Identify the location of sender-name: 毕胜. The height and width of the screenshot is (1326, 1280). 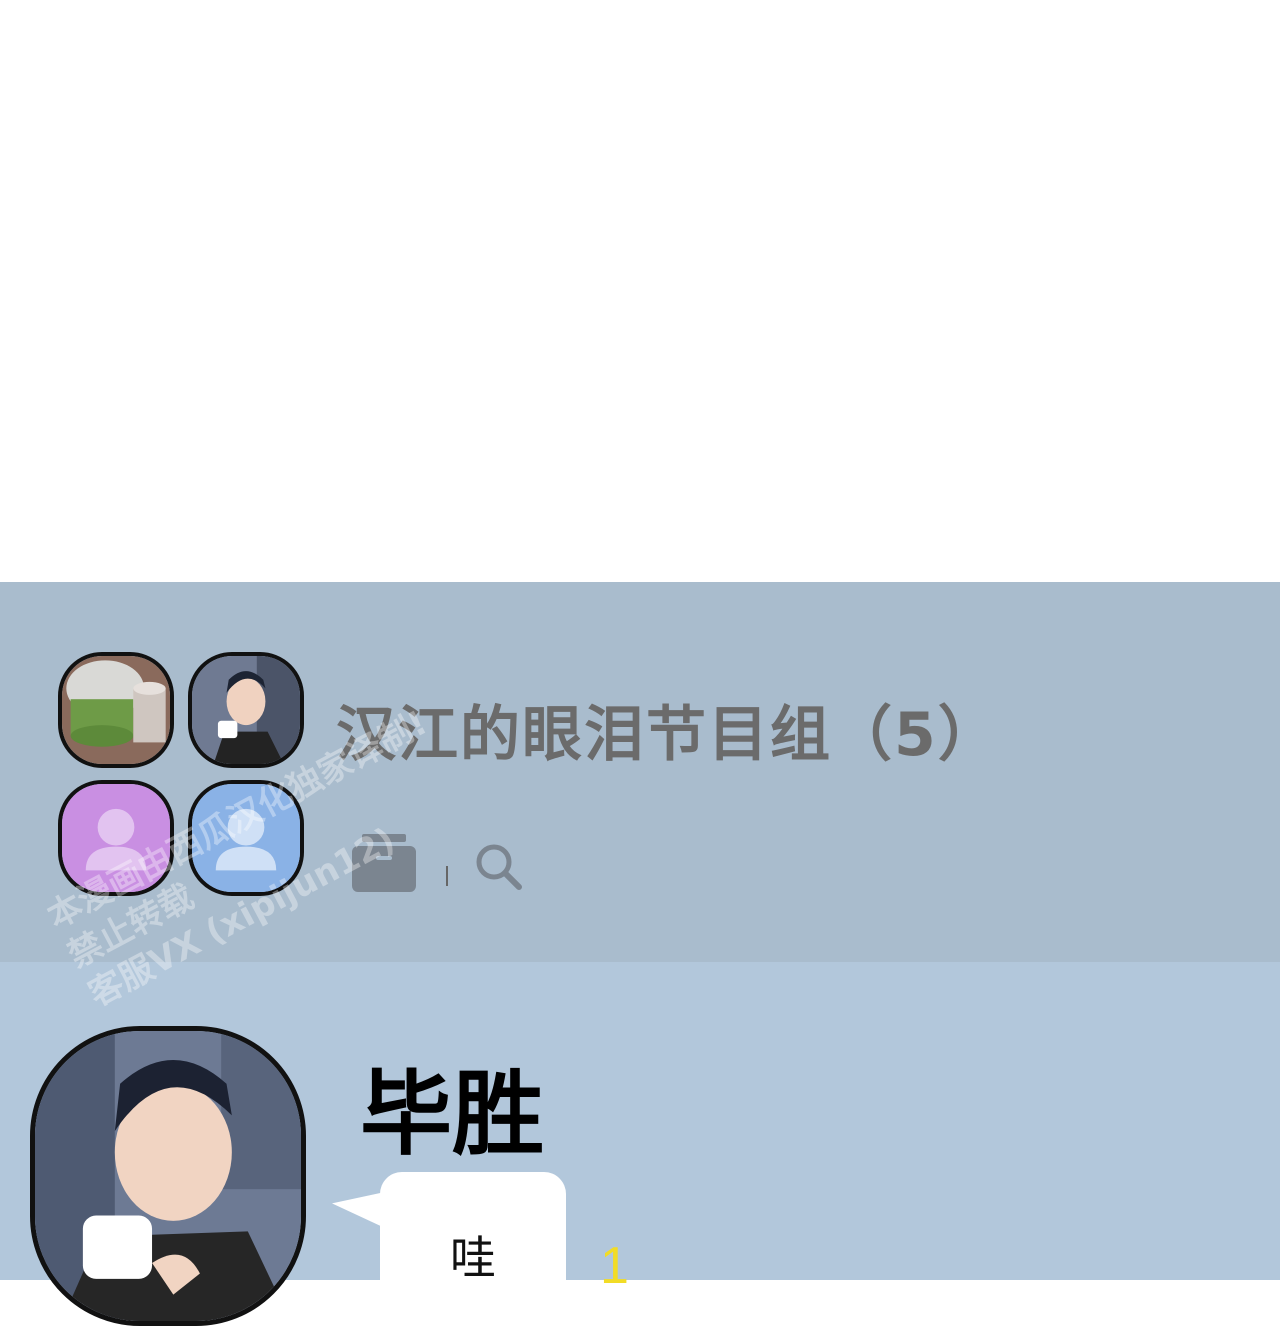
(452, 1114).